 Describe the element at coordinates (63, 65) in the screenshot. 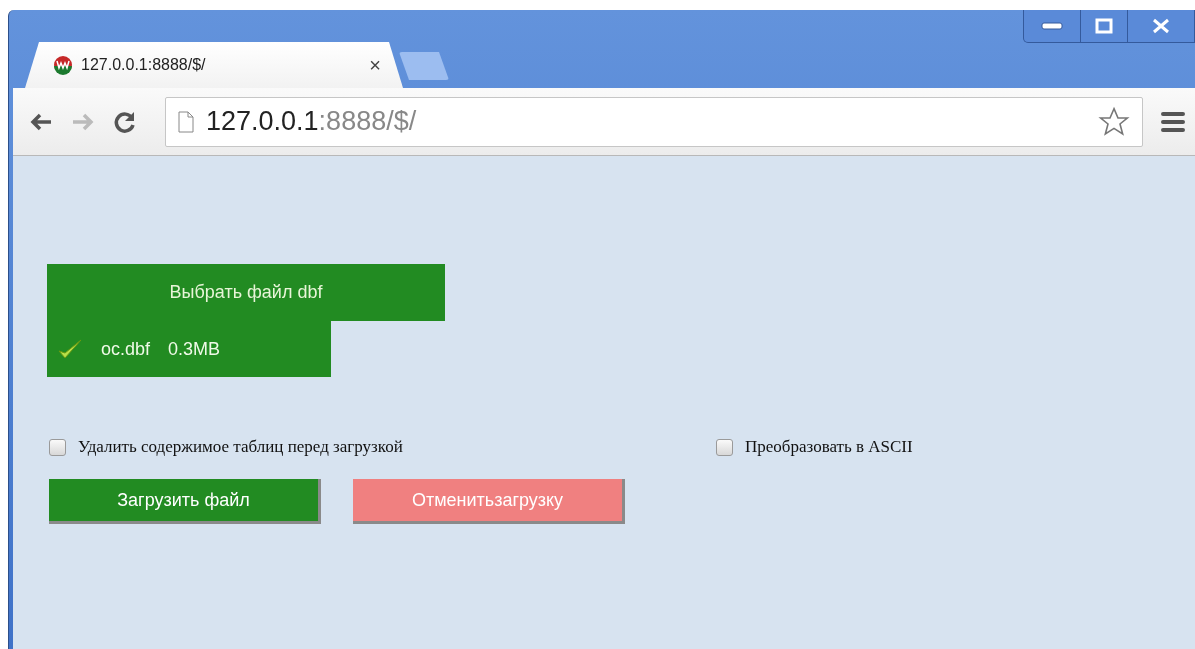

I see `site-icon` at that location.